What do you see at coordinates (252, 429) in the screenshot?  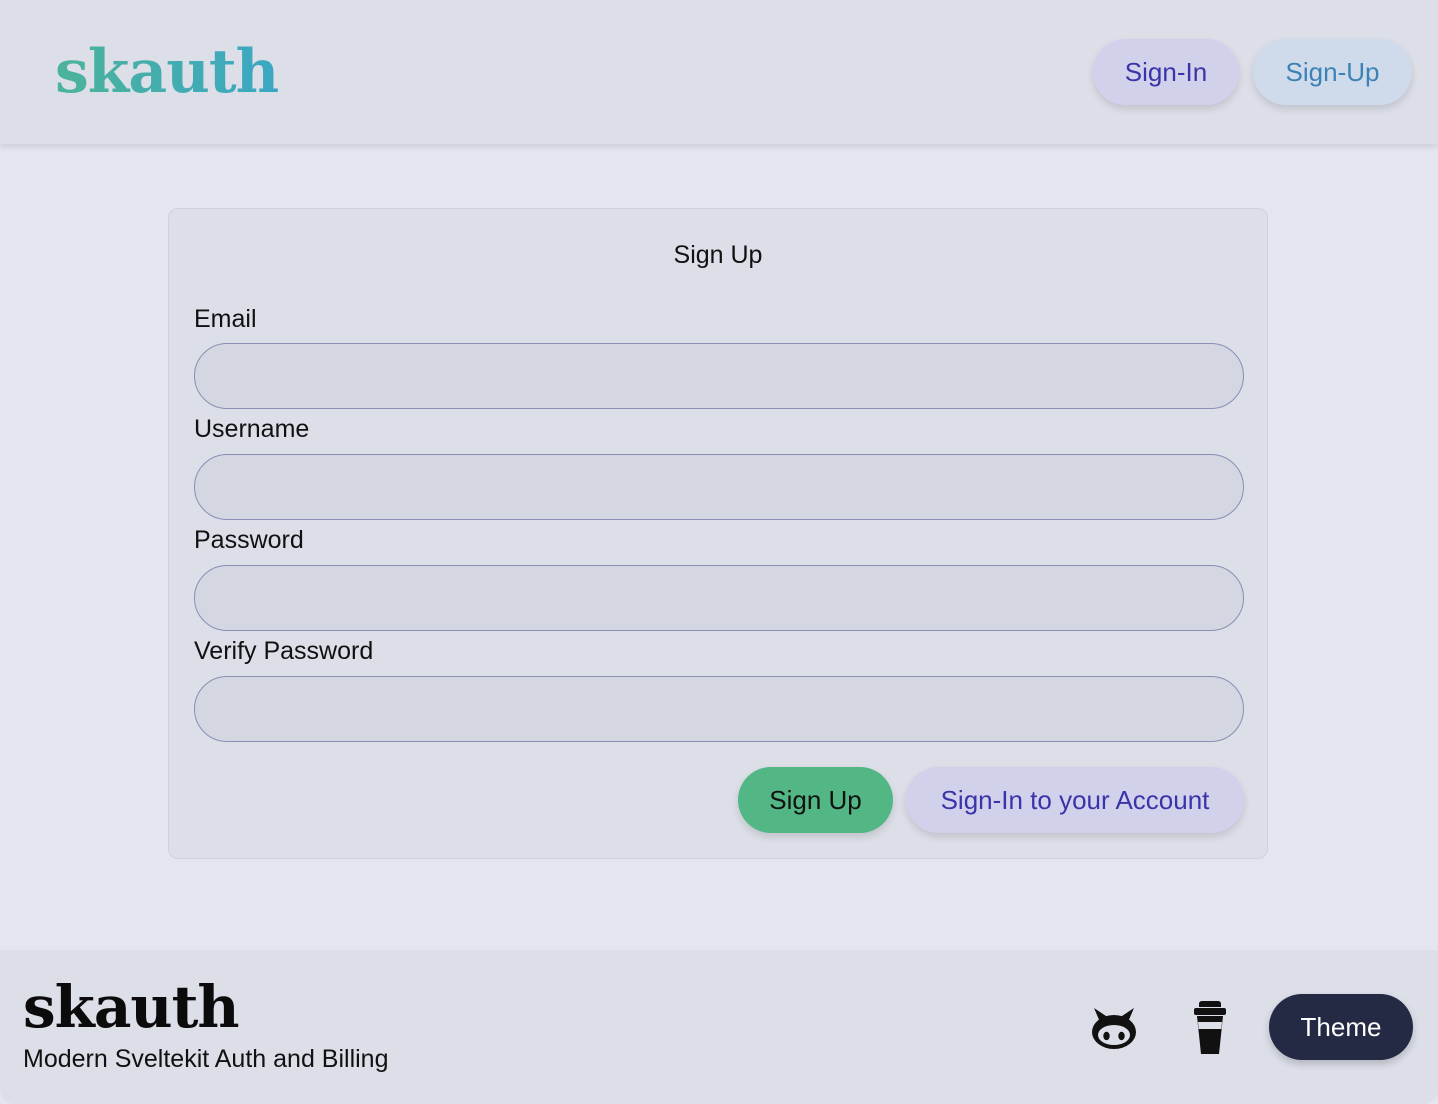 I see `username-label: Username` at bounding box center [252, 429].